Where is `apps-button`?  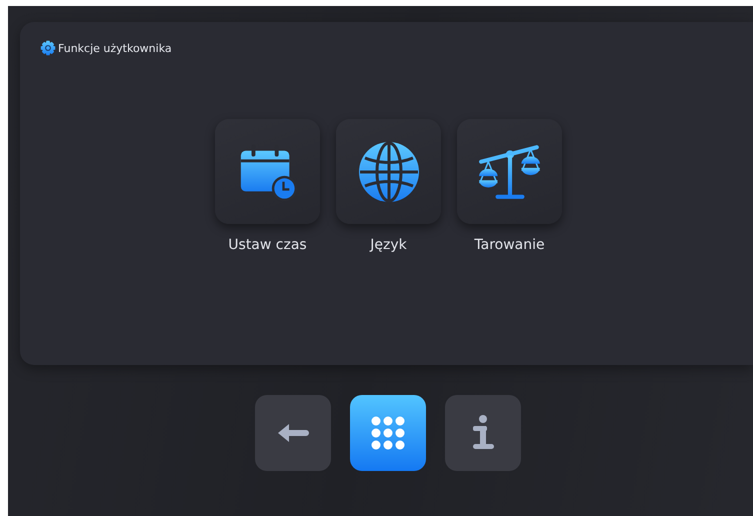 apps-button is located at coordinates (388, 433).